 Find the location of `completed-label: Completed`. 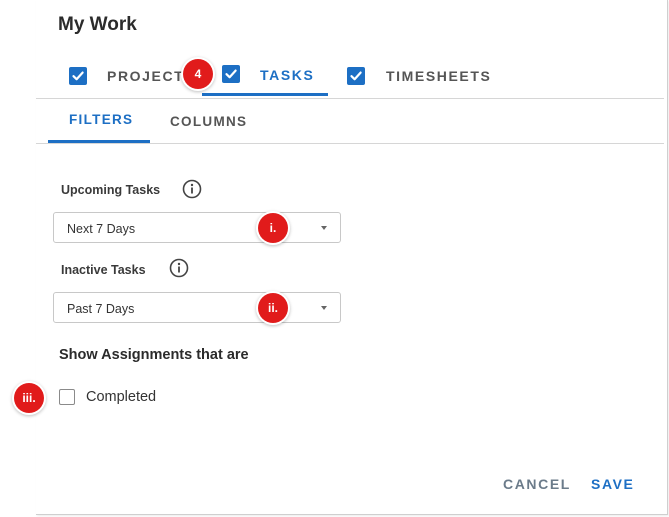

completed-label: Completed is located at coordinates (121, 397).